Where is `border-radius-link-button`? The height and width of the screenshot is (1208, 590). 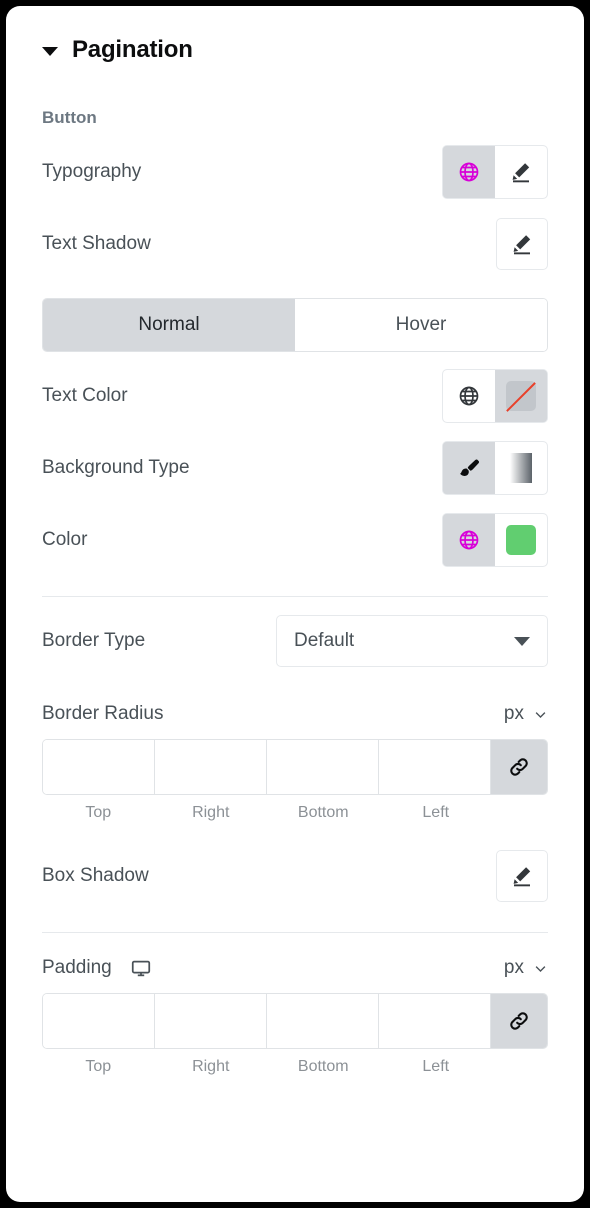 border-radius-link-button is located at coordinates (519, 767).